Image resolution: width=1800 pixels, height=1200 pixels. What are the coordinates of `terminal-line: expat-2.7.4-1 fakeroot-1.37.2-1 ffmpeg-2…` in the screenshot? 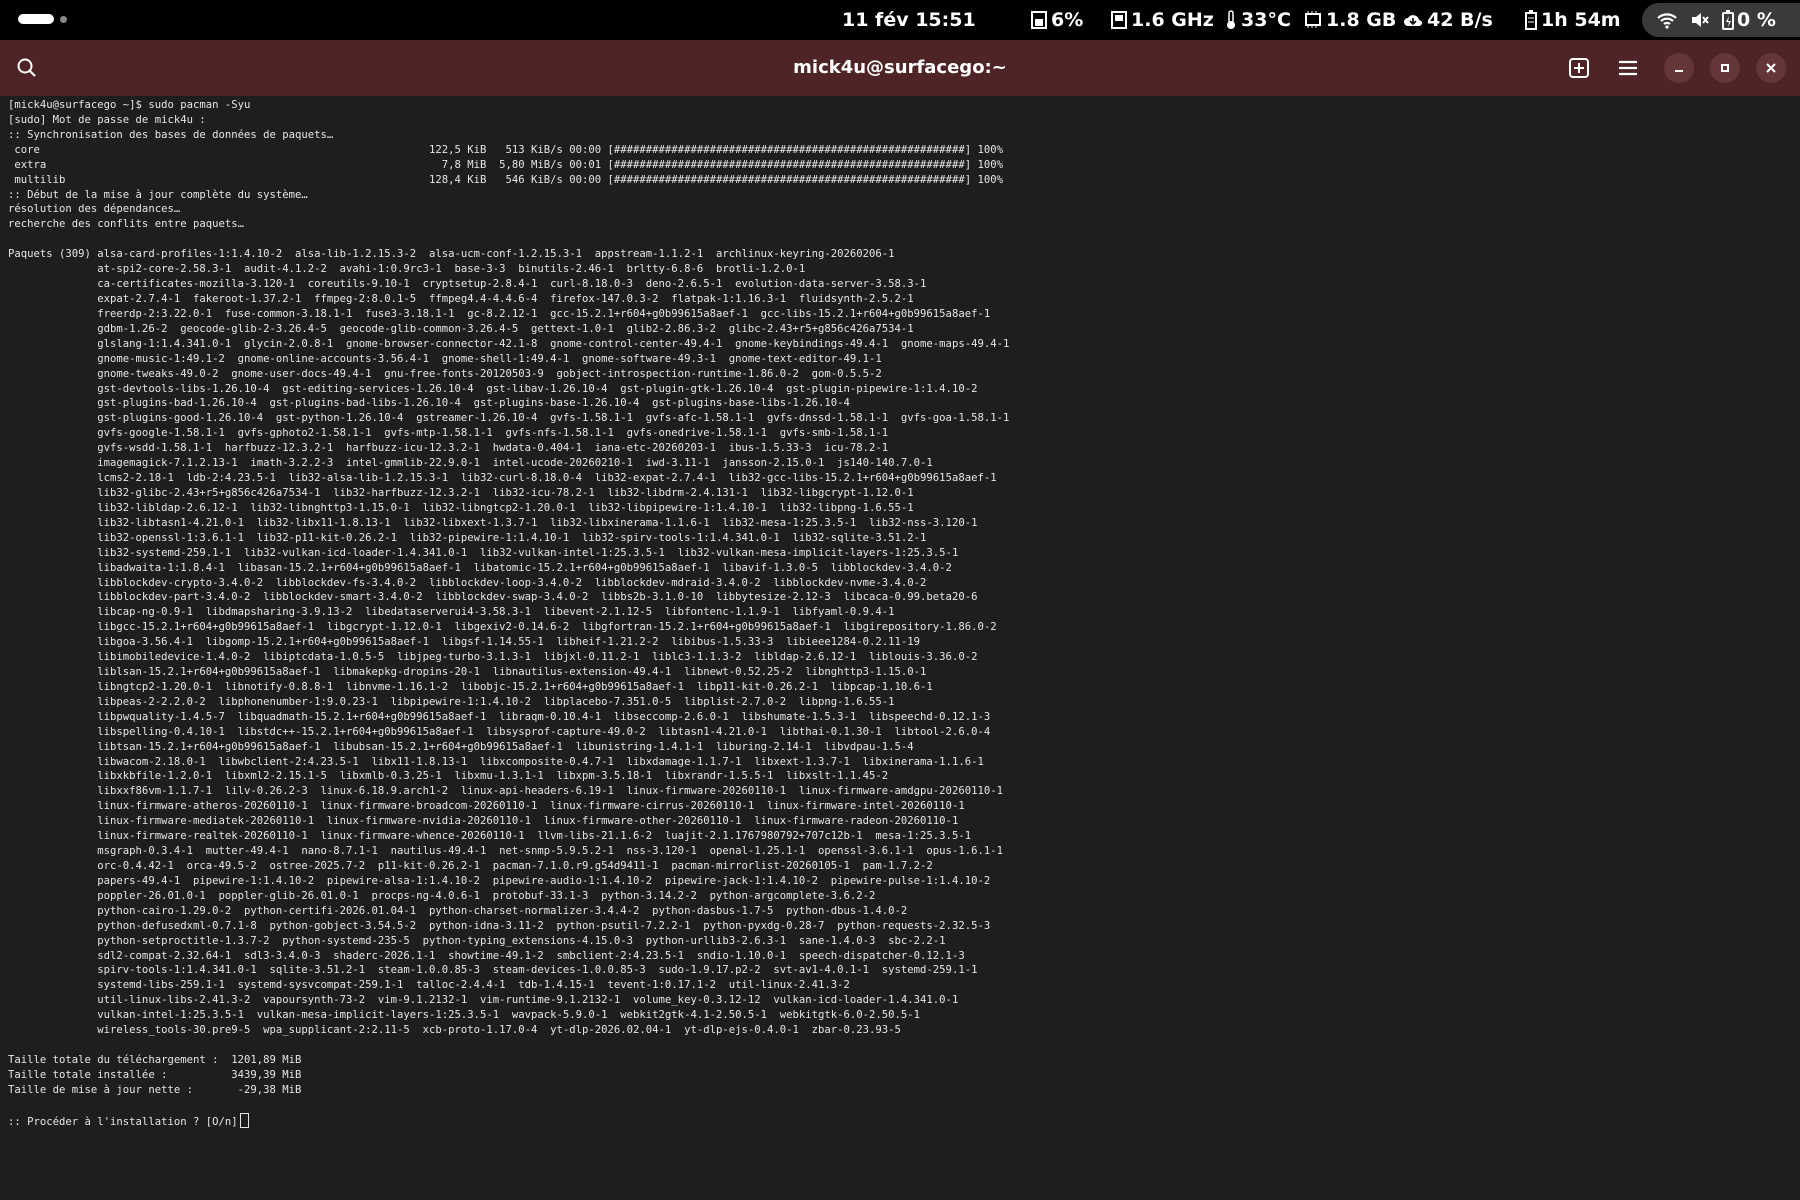 It's located at (461, 298).